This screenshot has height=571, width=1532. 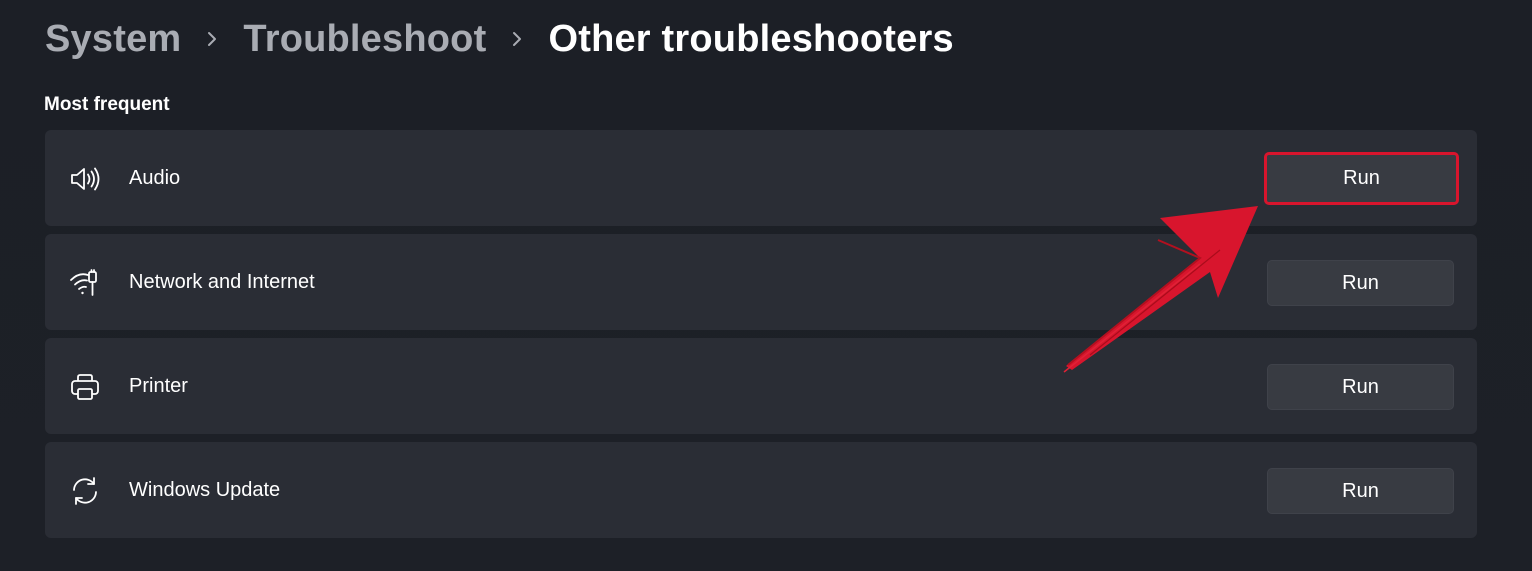 What do you see at coordinates (107, 104) in the screenshot?
I see `section-title: Most frequent` at bounding box center [107, 104].